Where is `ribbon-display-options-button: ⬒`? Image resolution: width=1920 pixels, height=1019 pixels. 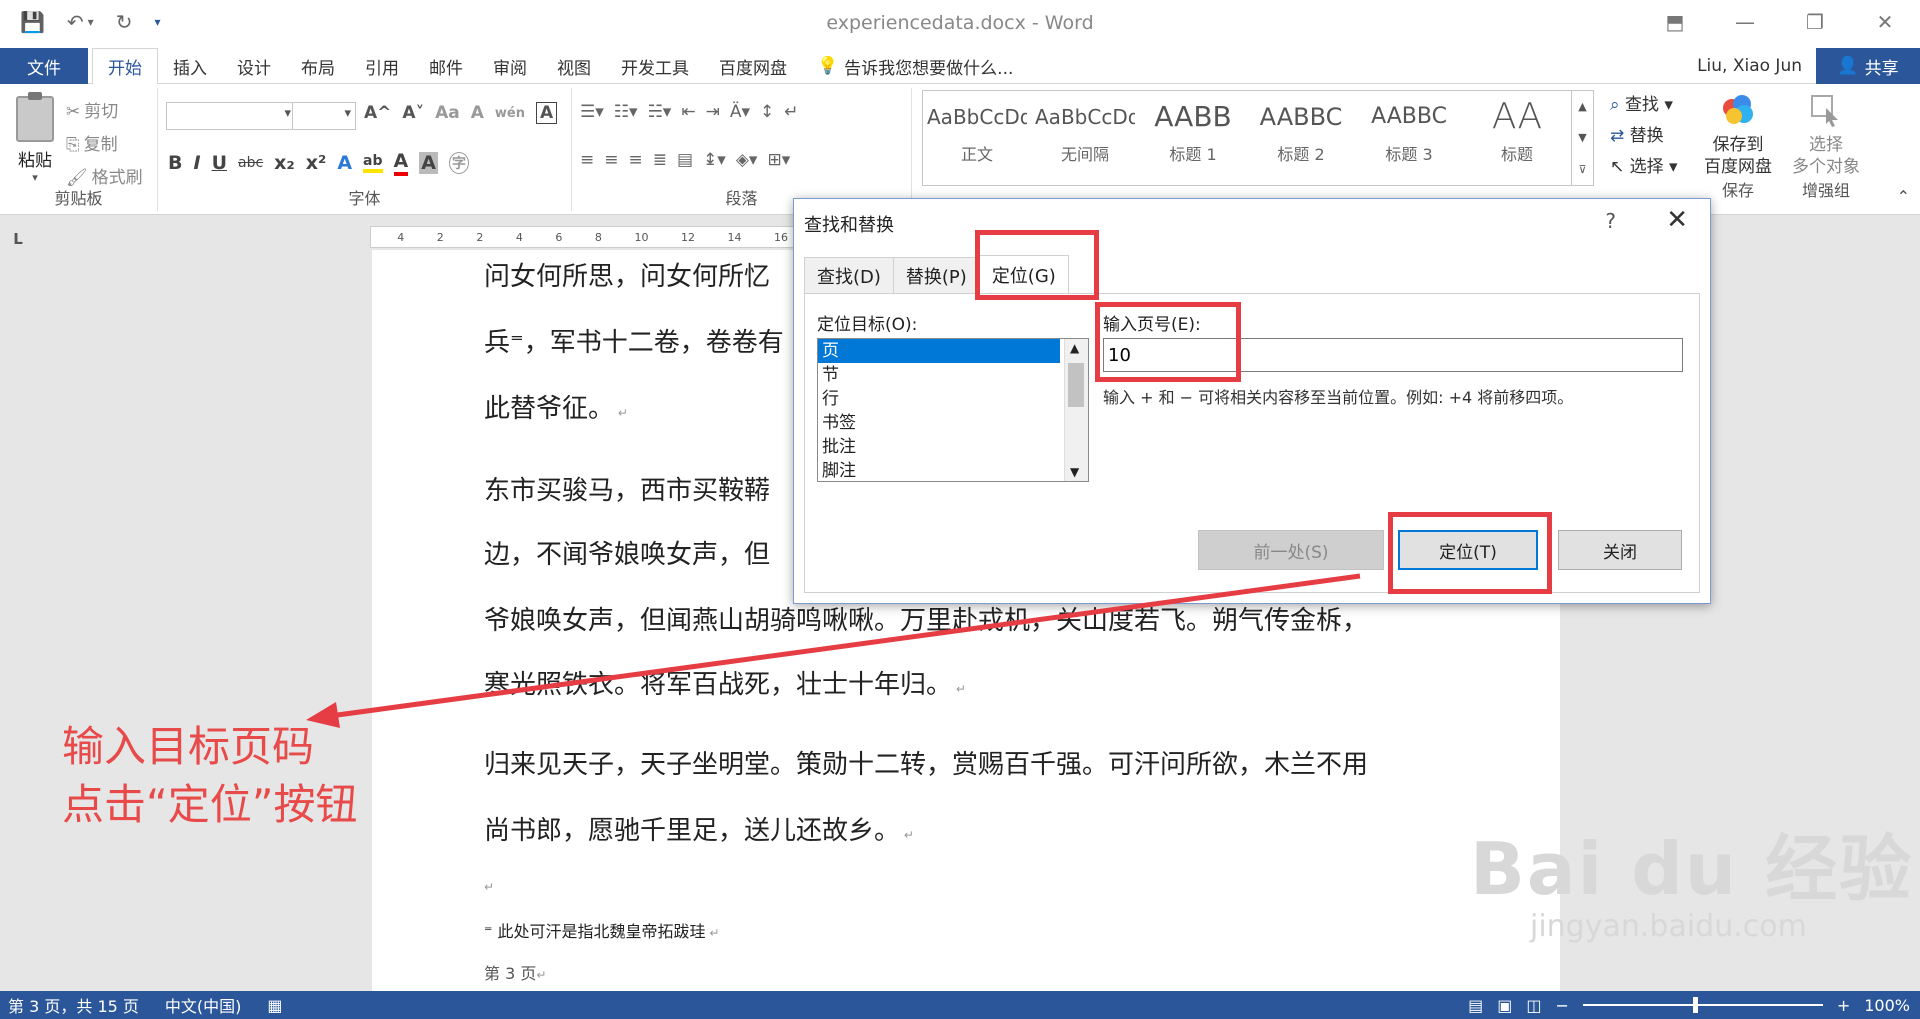 ribbon-display-options-button: ⬒ is located at coordinates (1675, 22).